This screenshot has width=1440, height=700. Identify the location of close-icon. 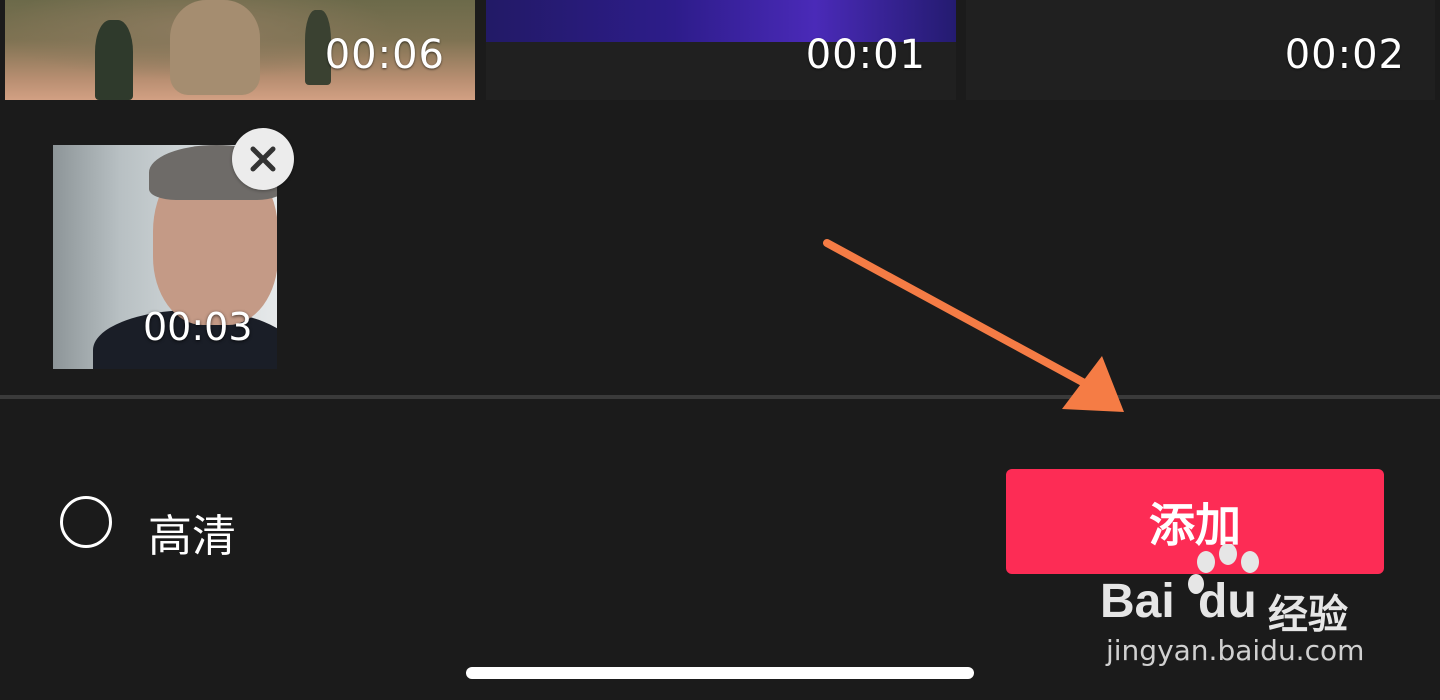
(263, 159).